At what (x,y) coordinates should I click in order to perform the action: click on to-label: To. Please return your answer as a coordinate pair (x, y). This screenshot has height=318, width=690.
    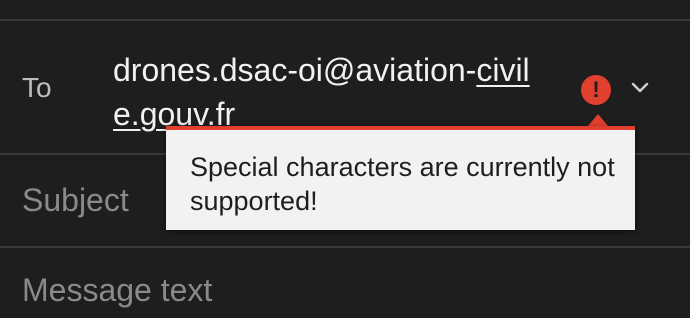
    Looking at the image, I should click on (37, 87).